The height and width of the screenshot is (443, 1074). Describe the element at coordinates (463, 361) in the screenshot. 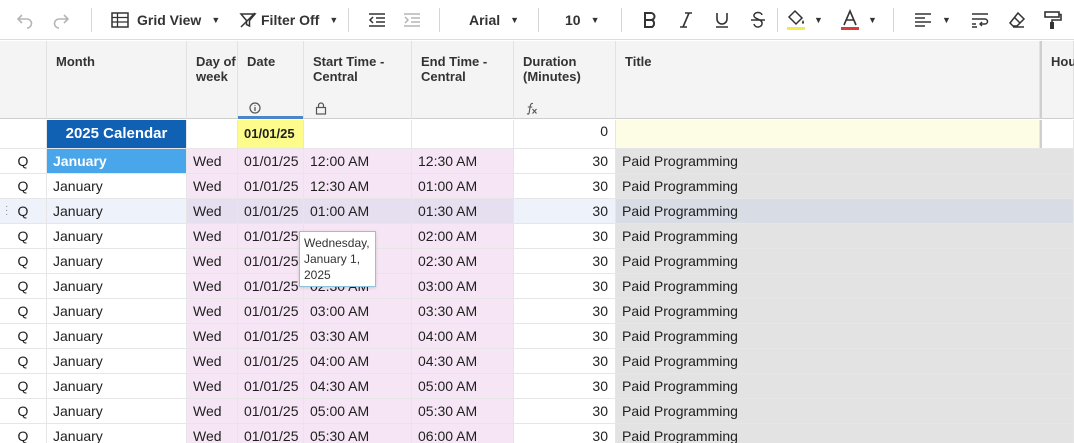

I see `end-time-cell: 04:30 AM` at that location.